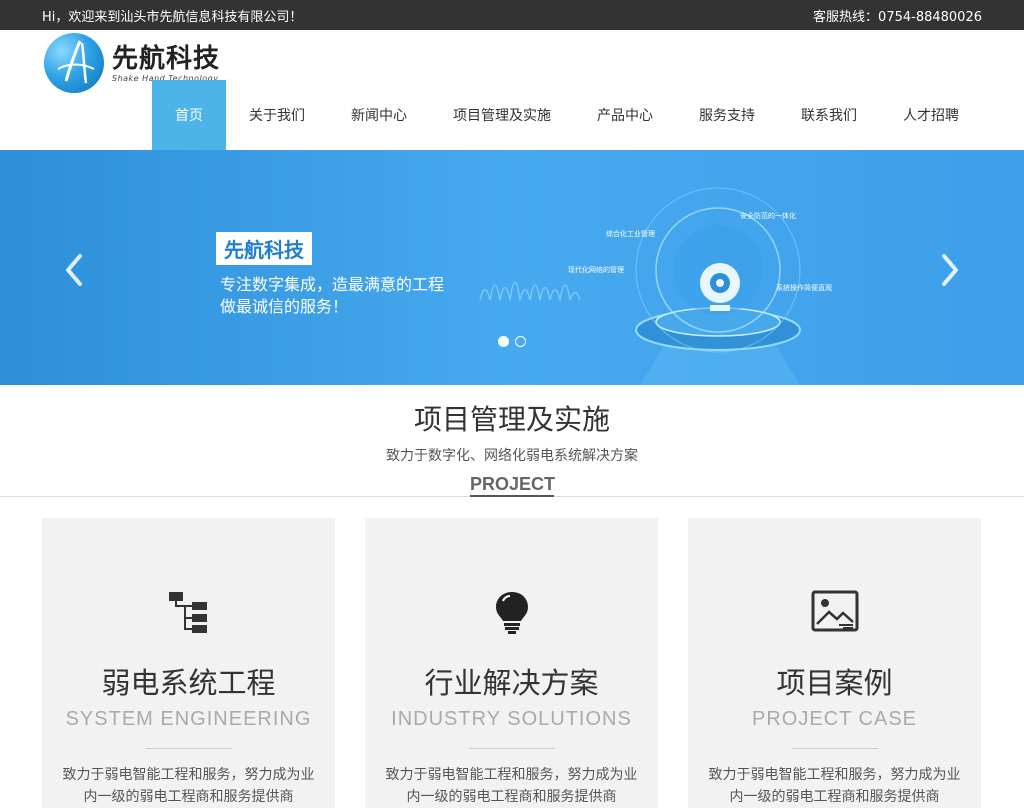  I want to click on top-bar: Hi，欢迎来到汕头市先航信息科技有限公司！ 客服热线：0754-88480026, so click(512, 15).